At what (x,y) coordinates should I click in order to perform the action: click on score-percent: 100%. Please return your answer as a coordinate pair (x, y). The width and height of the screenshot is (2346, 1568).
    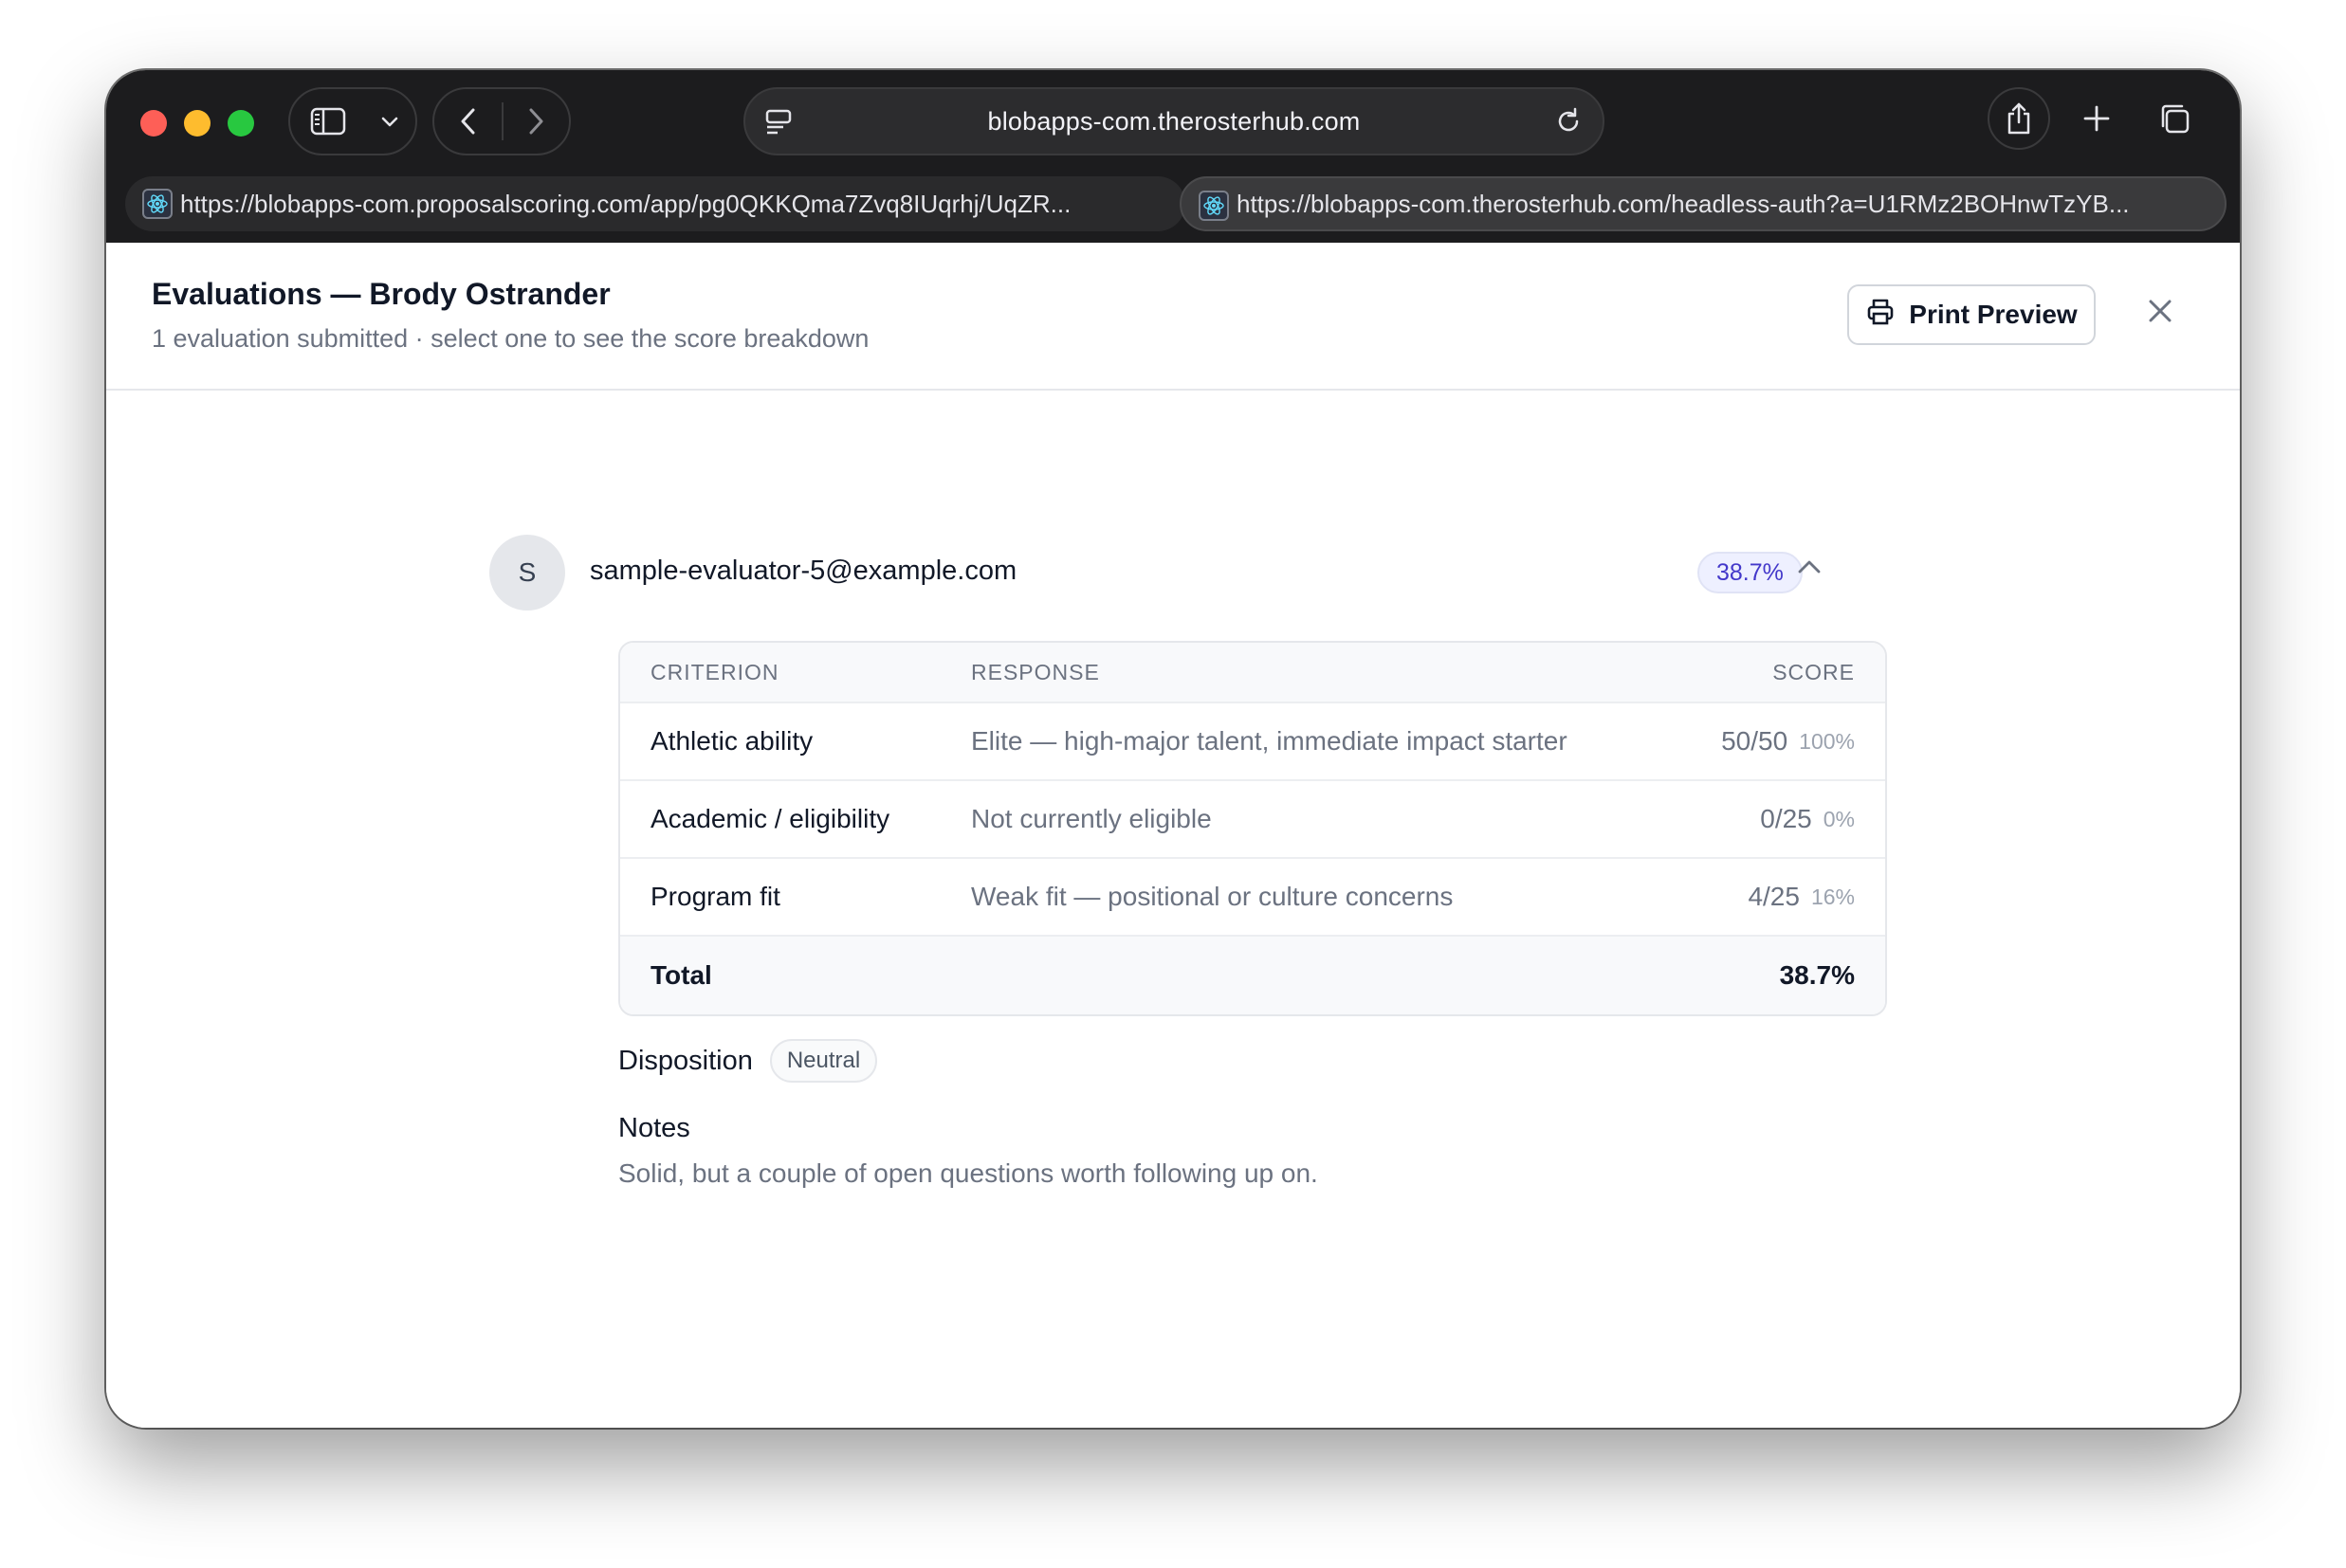
    Looking at the image, I should click on (1827, 741).